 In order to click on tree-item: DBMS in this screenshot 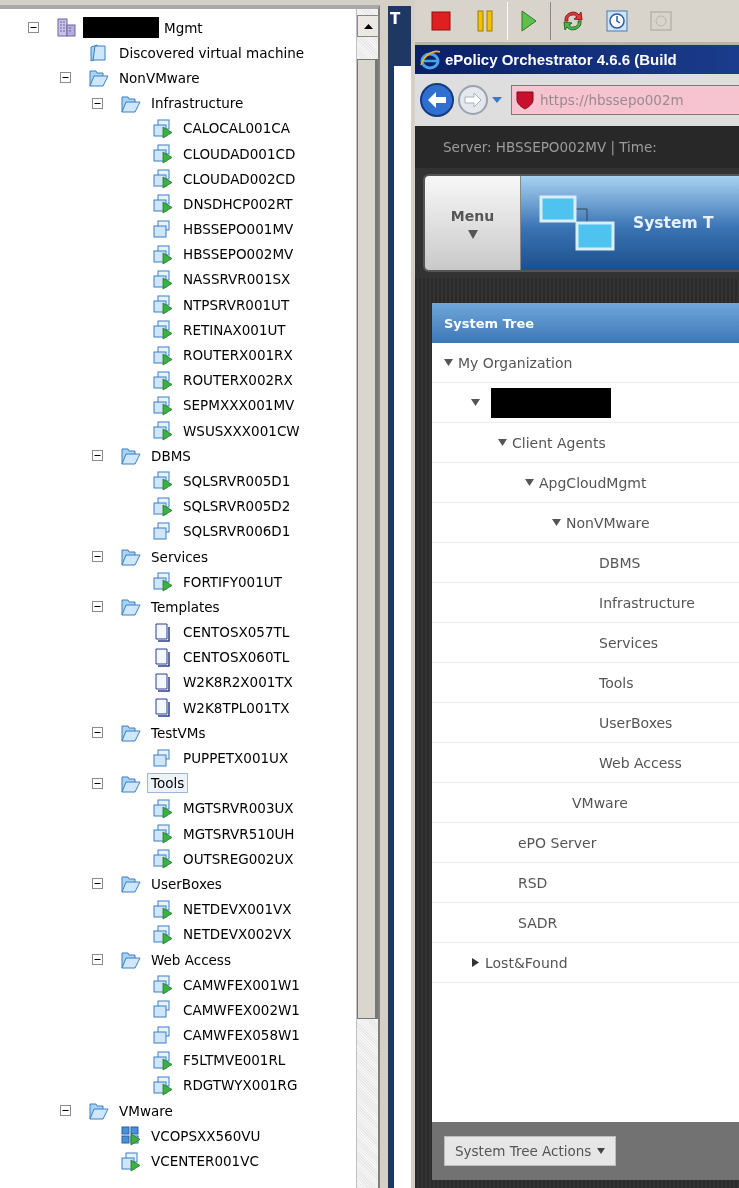, I will do `click(171, 455)`.